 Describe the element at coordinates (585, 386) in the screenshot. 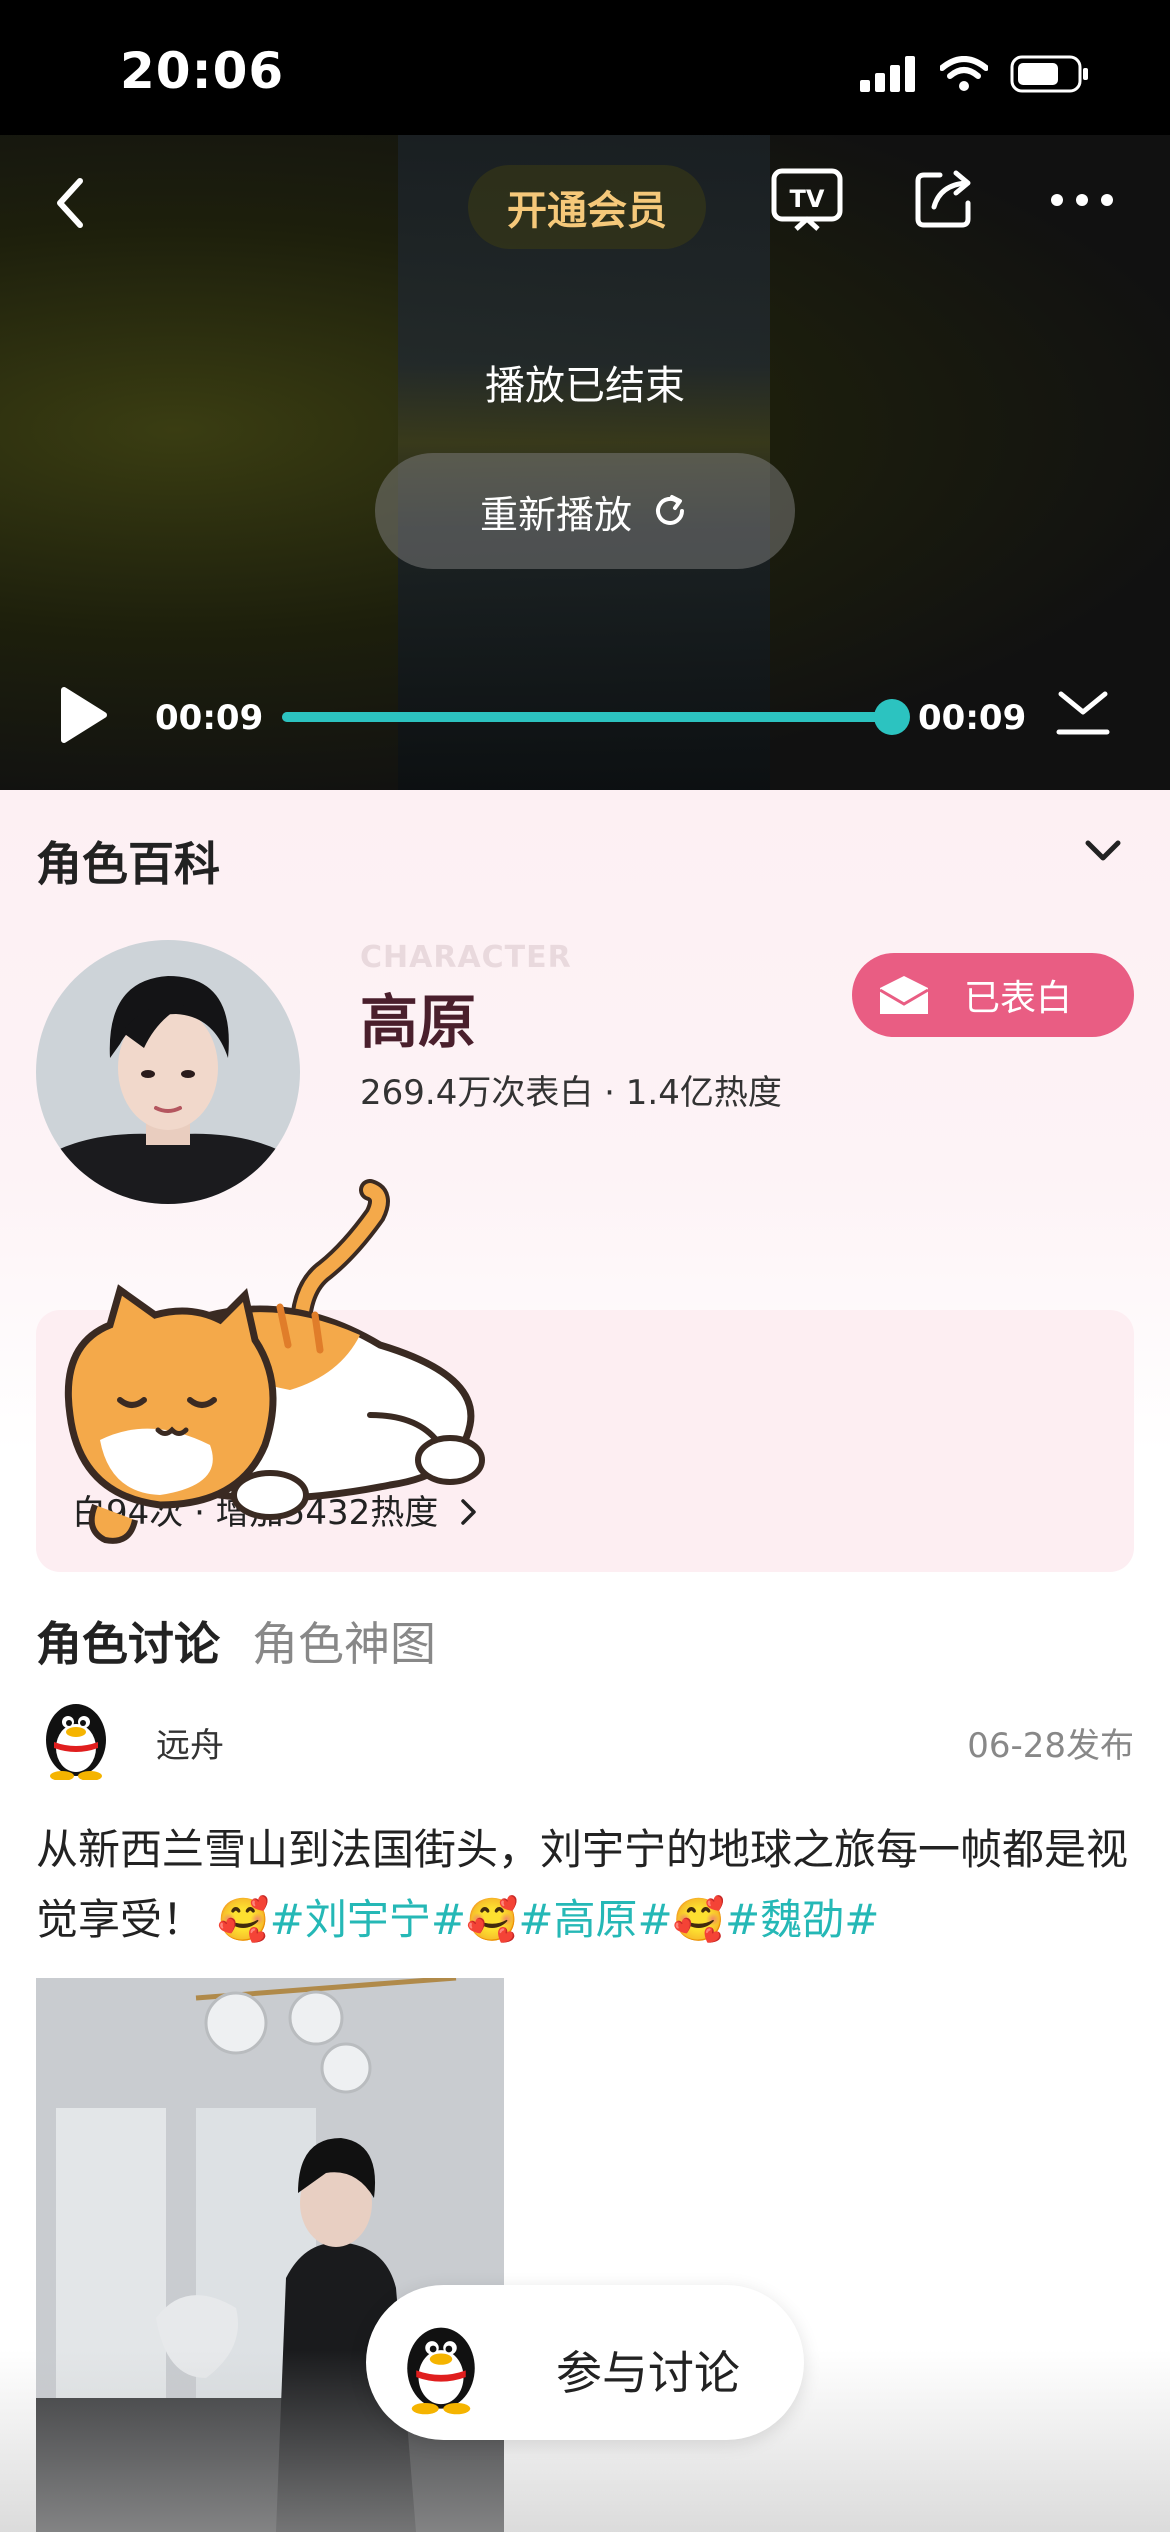

I see `playback-ended-text: 播放已结束` at that location.